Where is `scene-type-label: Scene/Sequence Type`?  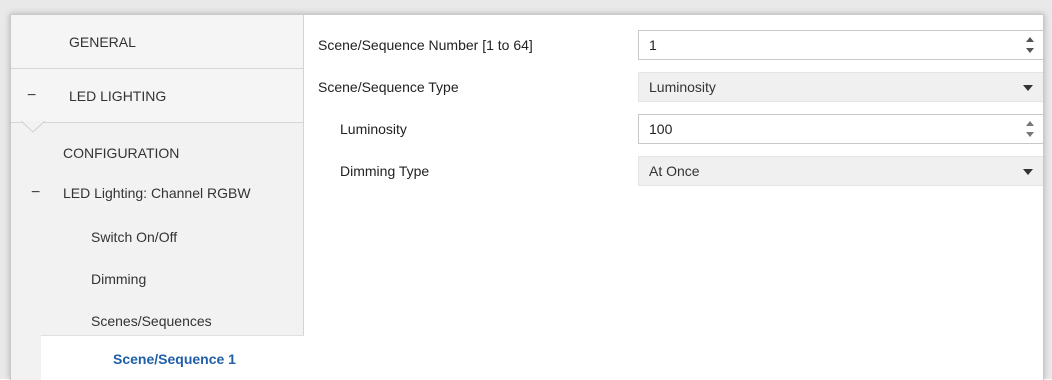
scene-type-label: Scene/Sequence Type is located at coordinates (388, 87).